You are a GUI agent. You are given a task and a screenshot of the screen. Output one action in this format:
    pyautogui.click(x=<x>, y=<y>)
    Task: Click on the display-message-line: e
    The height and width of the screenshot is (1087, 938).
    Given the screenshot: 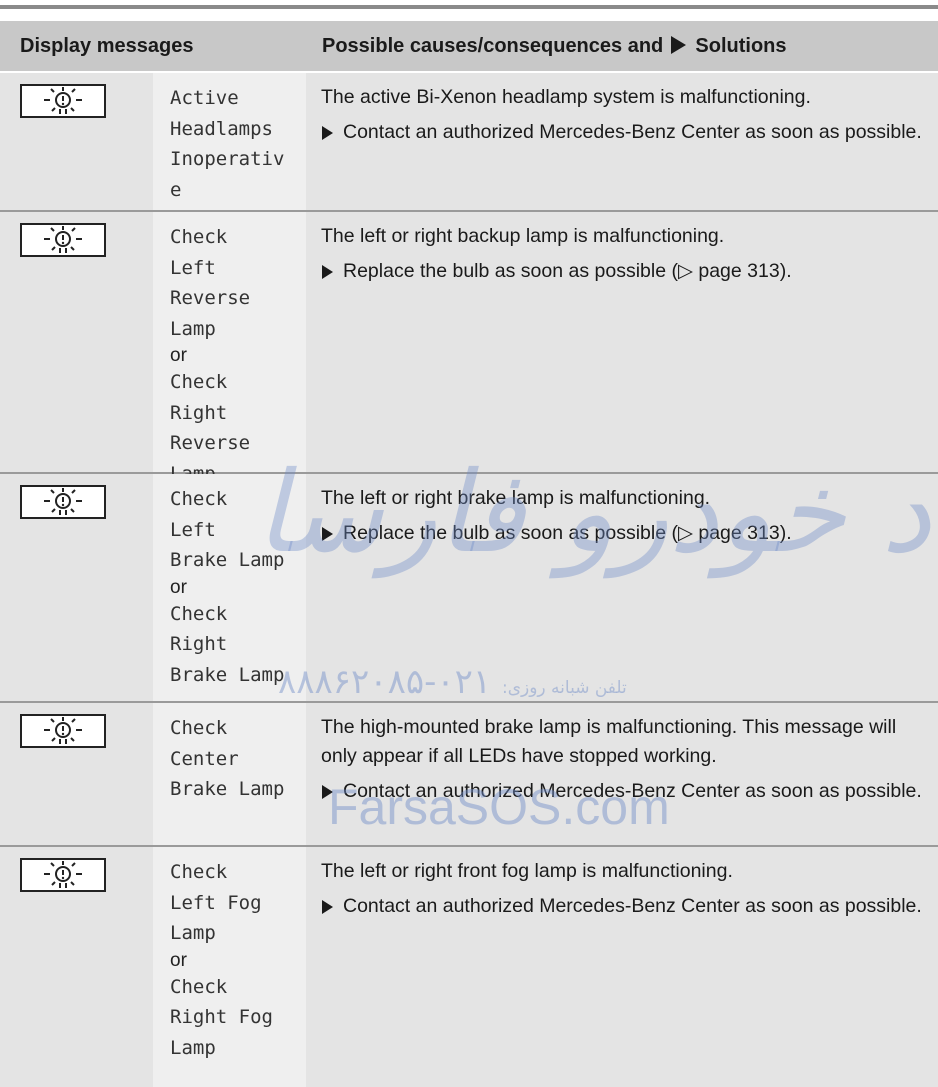 What is the action you would take?
    pyautogui.click(x=176, y=189)
    